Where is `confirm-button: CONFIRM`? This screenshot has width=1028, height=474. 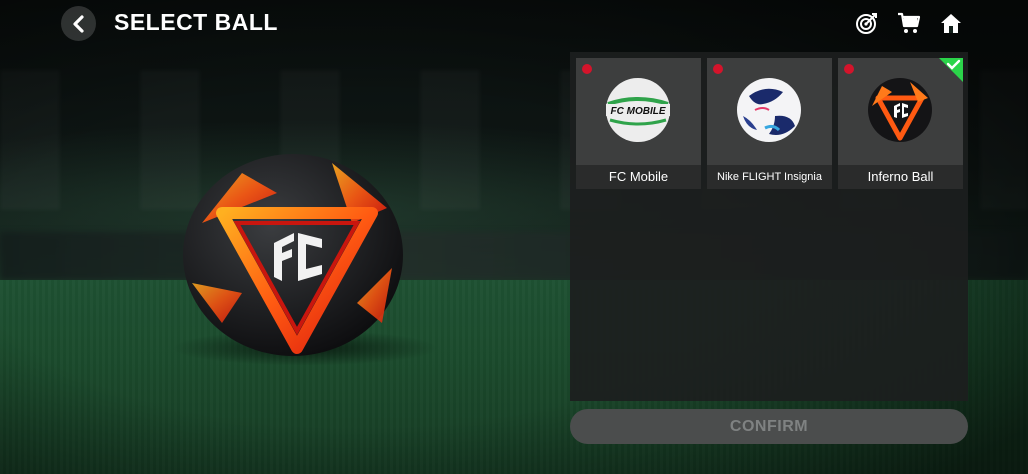 confirm-button: CONFIRM is located at coordinates (769, 426).